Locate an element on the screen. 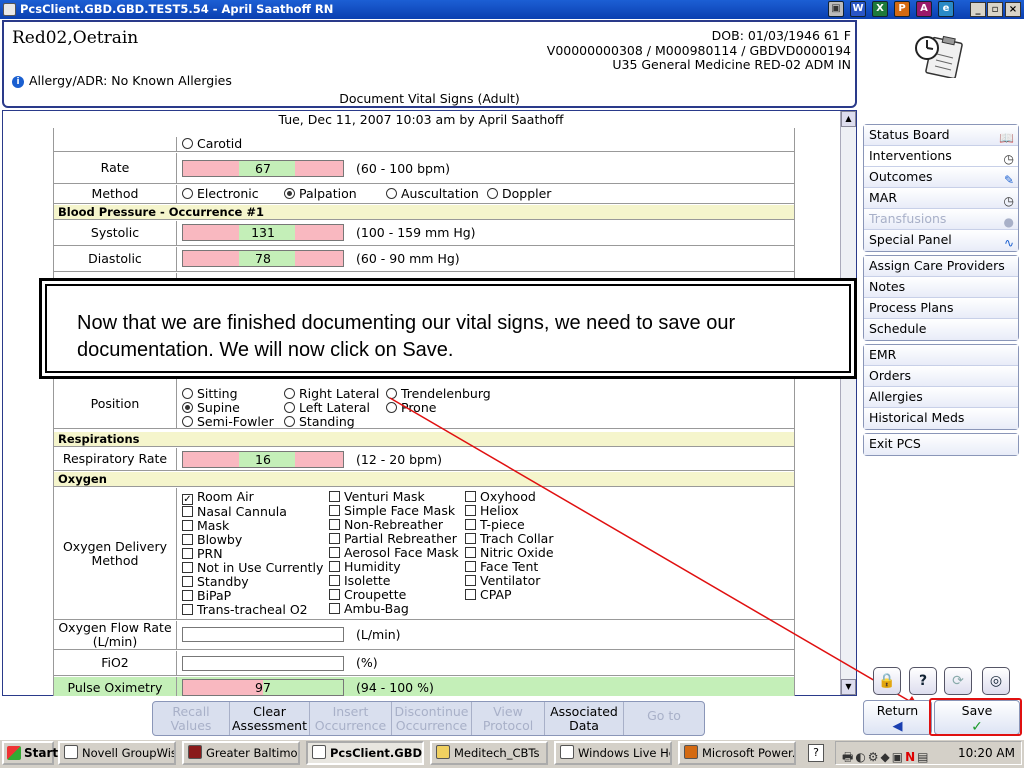  lock-icon: 🔒 is located at coordinates (887, 681).